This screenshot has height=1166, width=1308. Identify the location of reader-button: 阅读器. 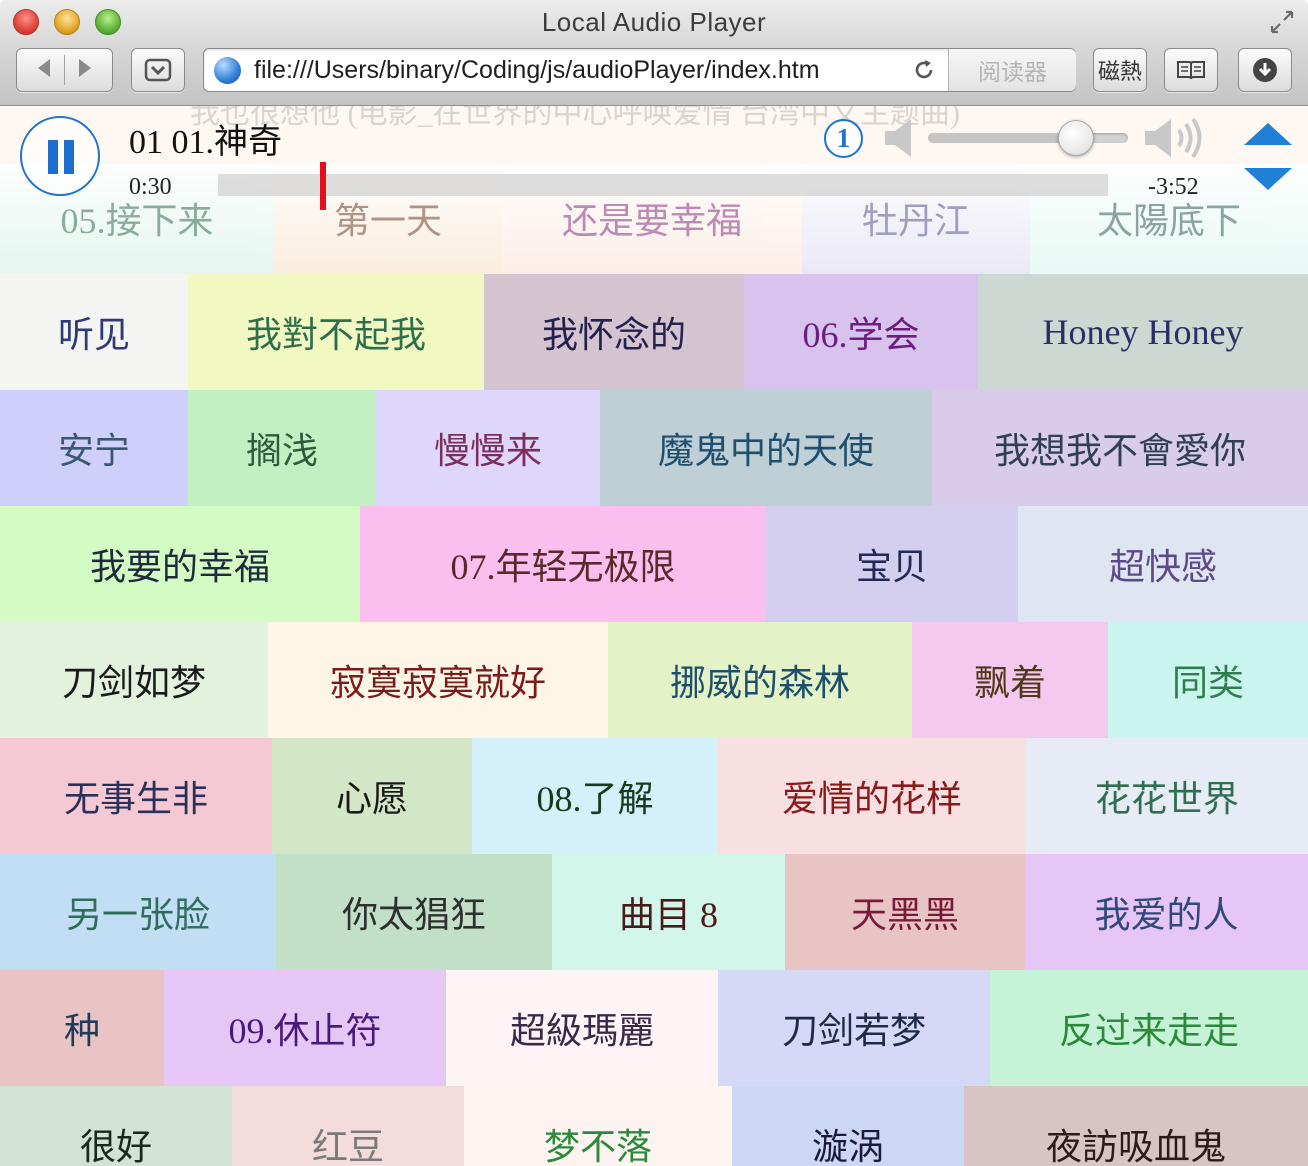
(1012, 70).